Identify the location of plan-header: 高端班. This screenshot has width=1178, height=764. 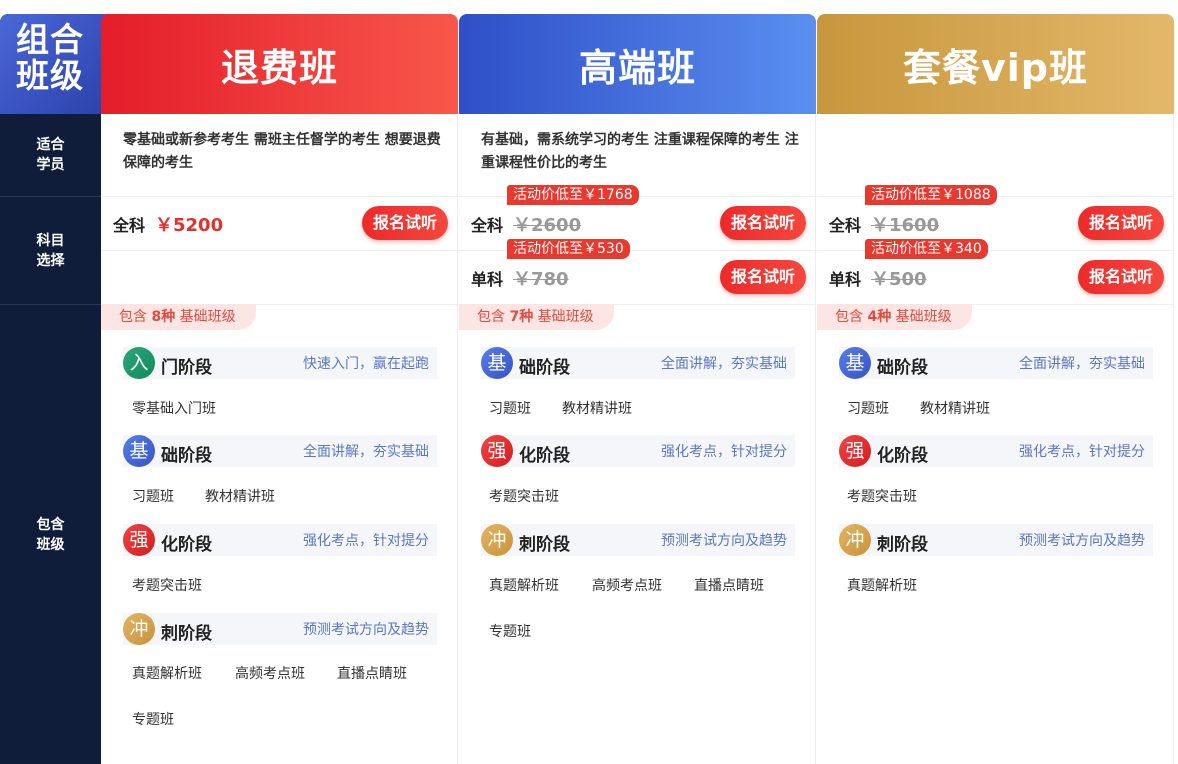
(637, 64).